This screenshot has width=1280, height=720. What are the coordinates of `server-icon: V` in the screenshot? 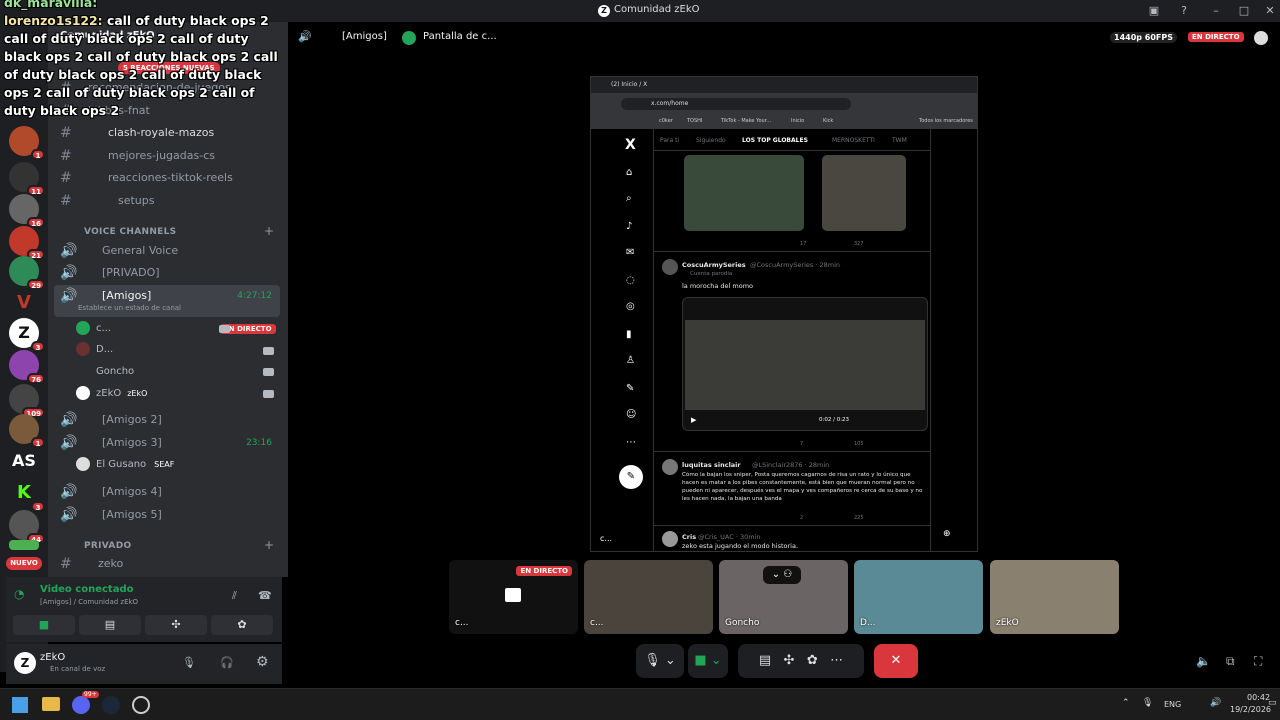 It's located at (24, 303).